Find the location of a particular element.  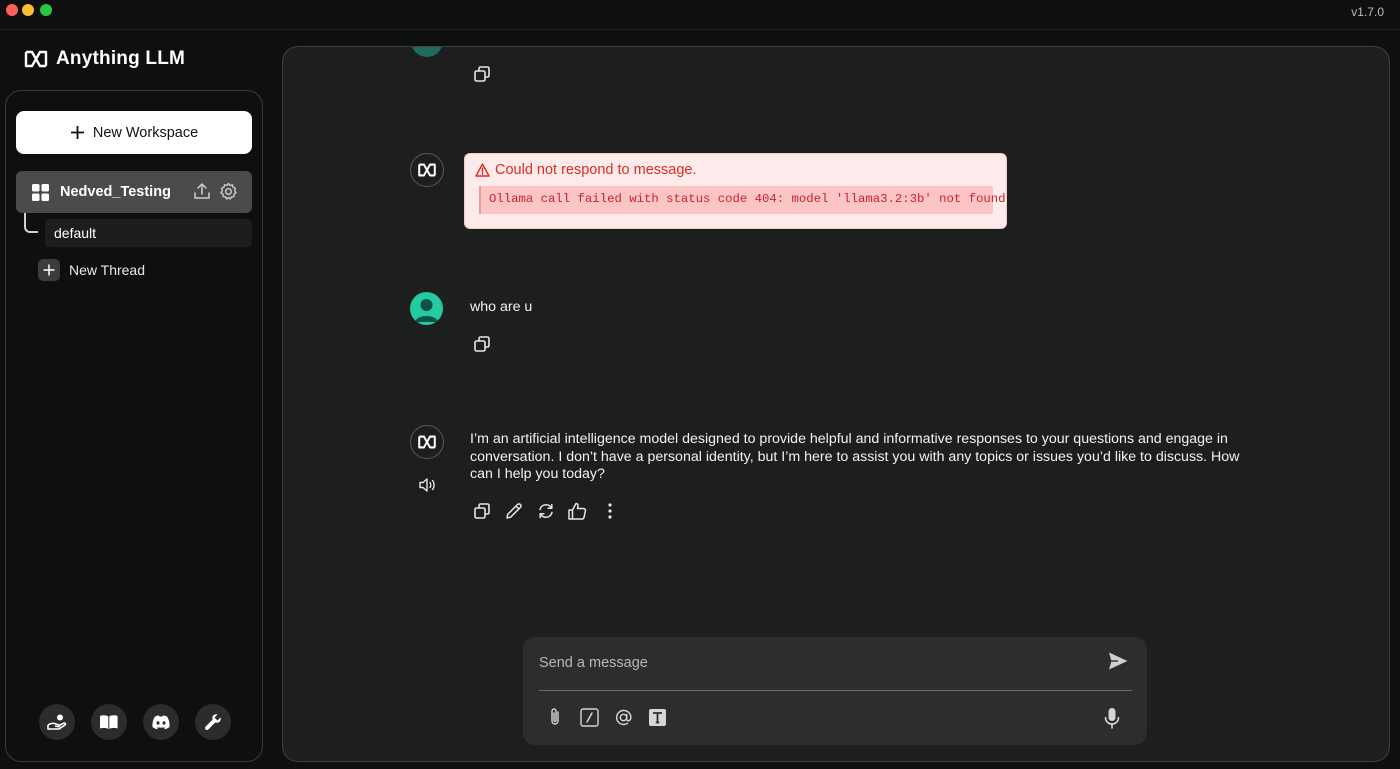

discord-button is located at coordinates (161, 722).